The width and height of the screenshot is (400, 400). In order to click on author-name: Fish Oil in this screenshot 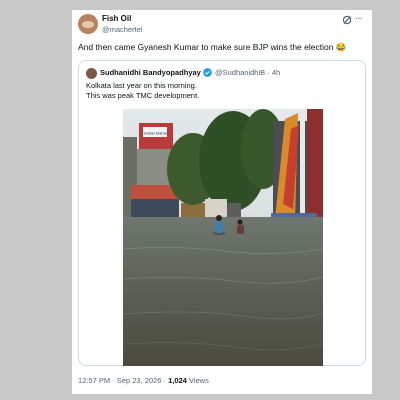, I will do `click(116, 18)`.